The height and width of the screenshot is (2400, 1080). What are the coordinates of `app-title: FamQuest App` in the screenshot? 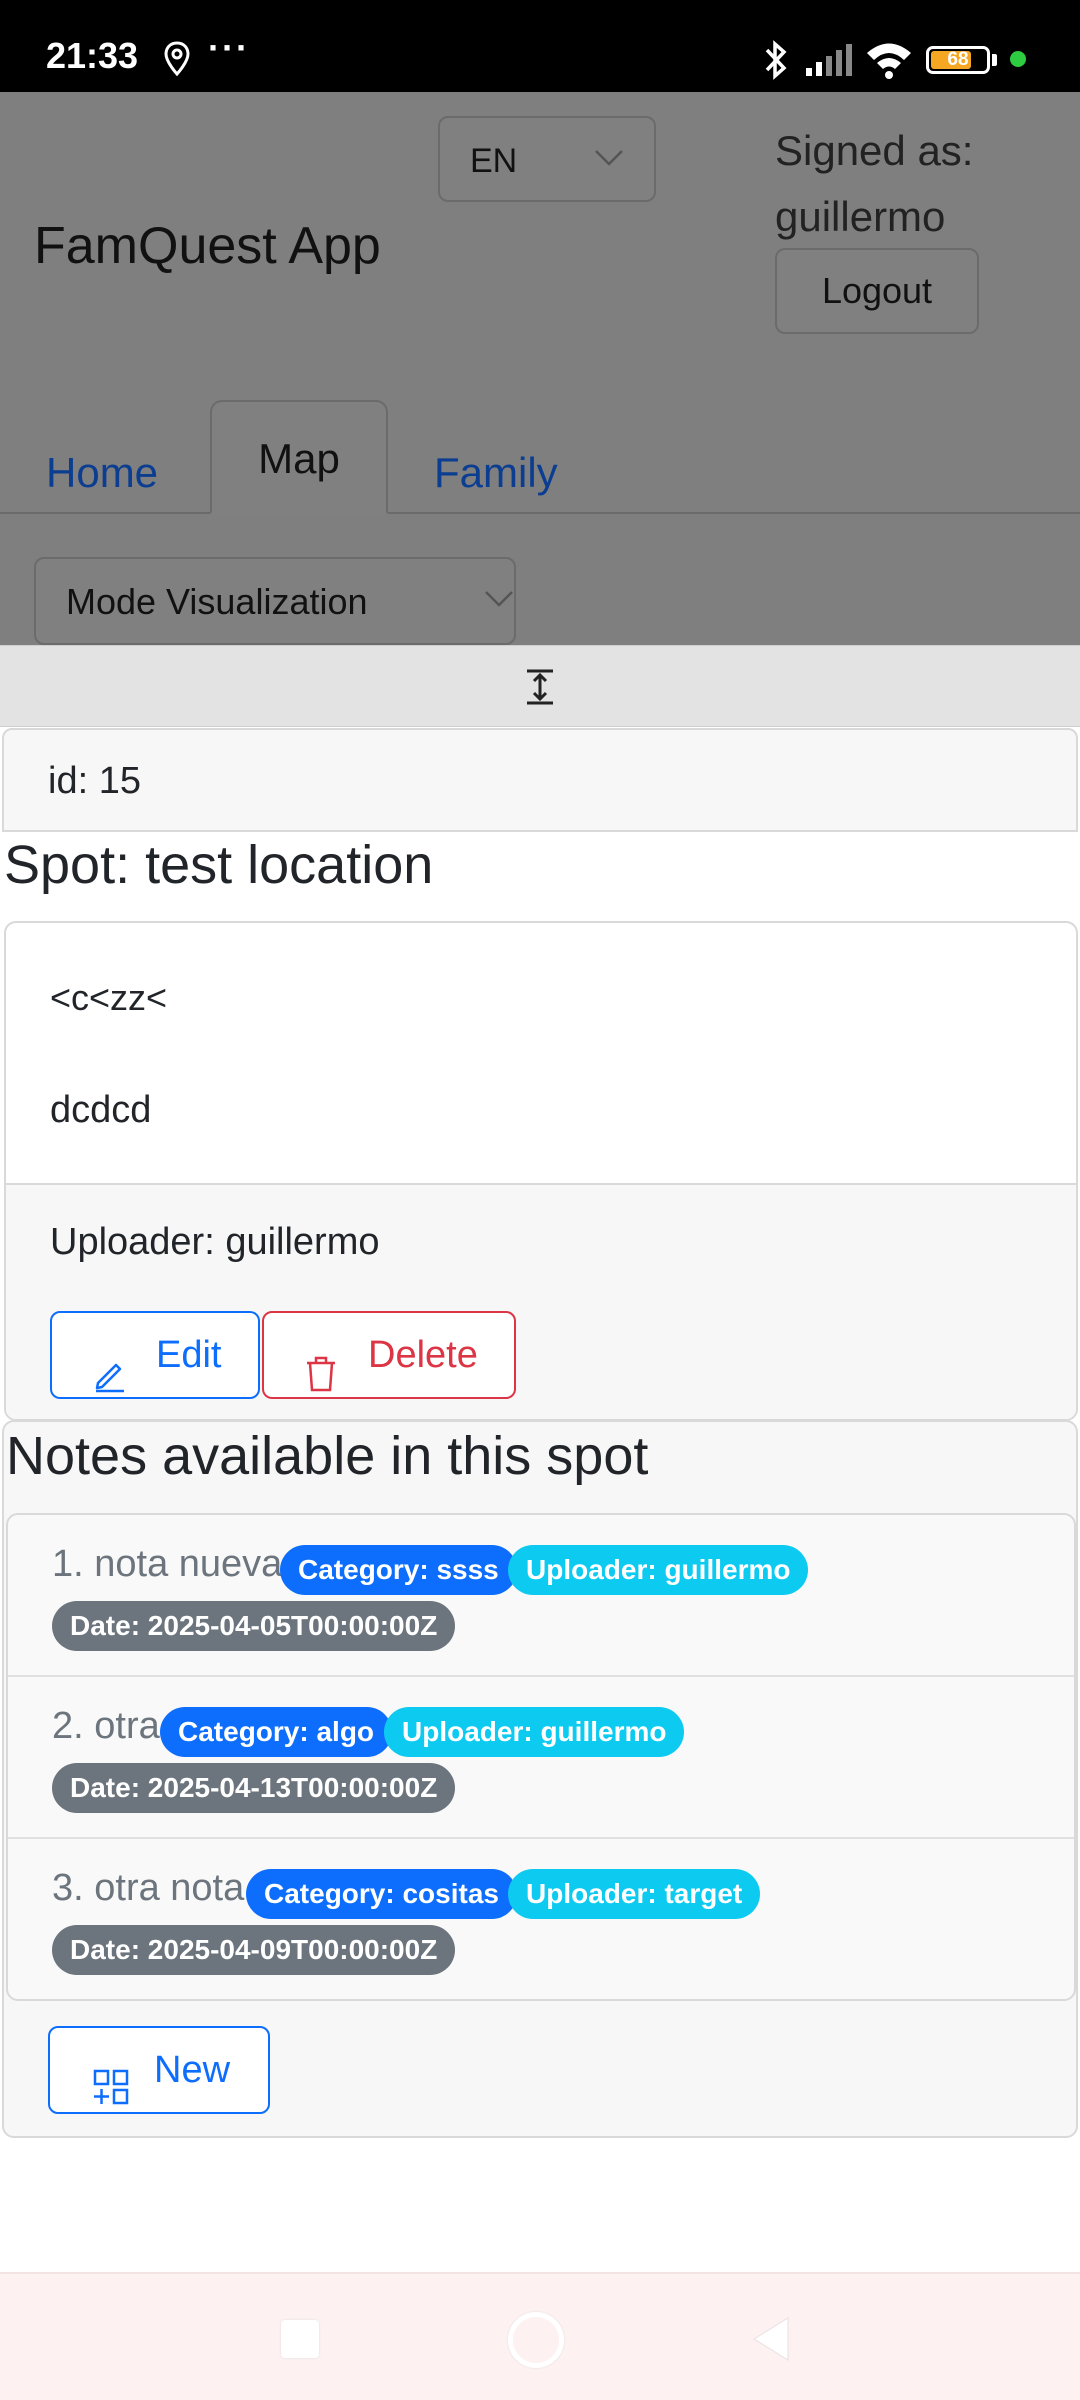 It's located at (207, 246).